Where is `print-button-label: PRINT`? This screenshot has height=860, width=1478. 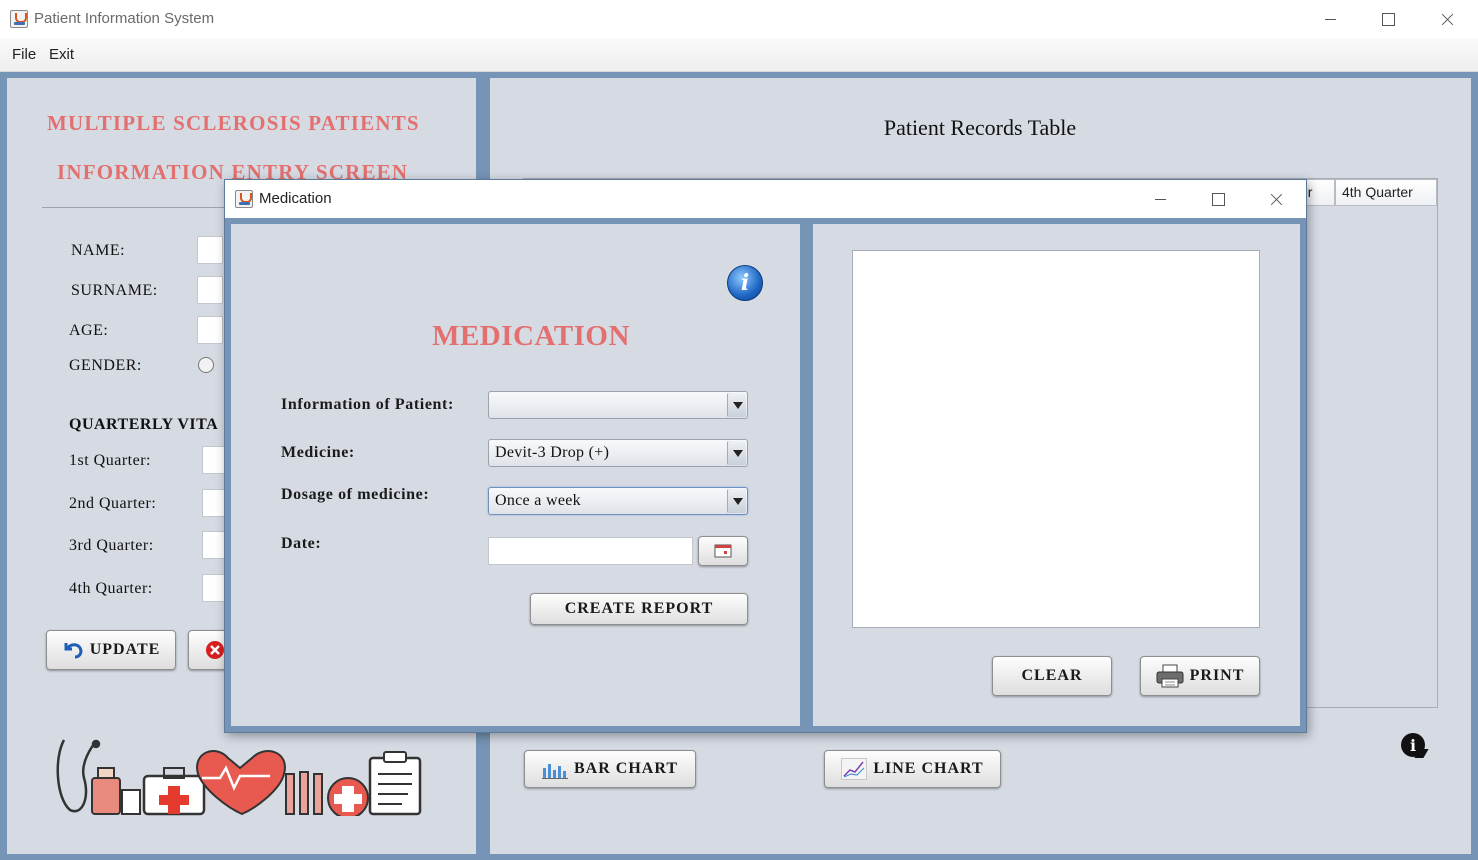 print-button-label: PRINT is located at coordinates (1217, 675).